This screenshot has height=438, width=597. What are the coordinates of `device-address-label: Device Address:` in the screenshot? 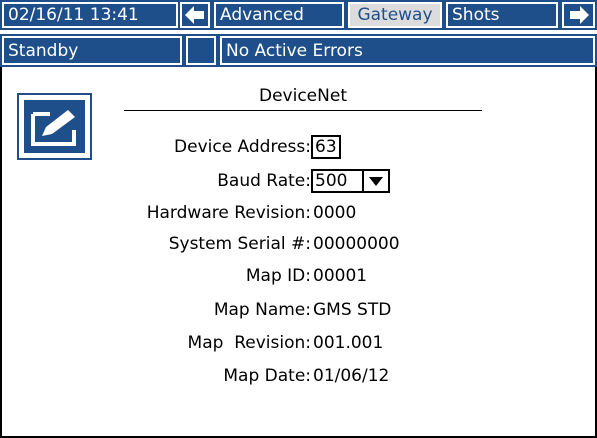 It's located at (242, 147).